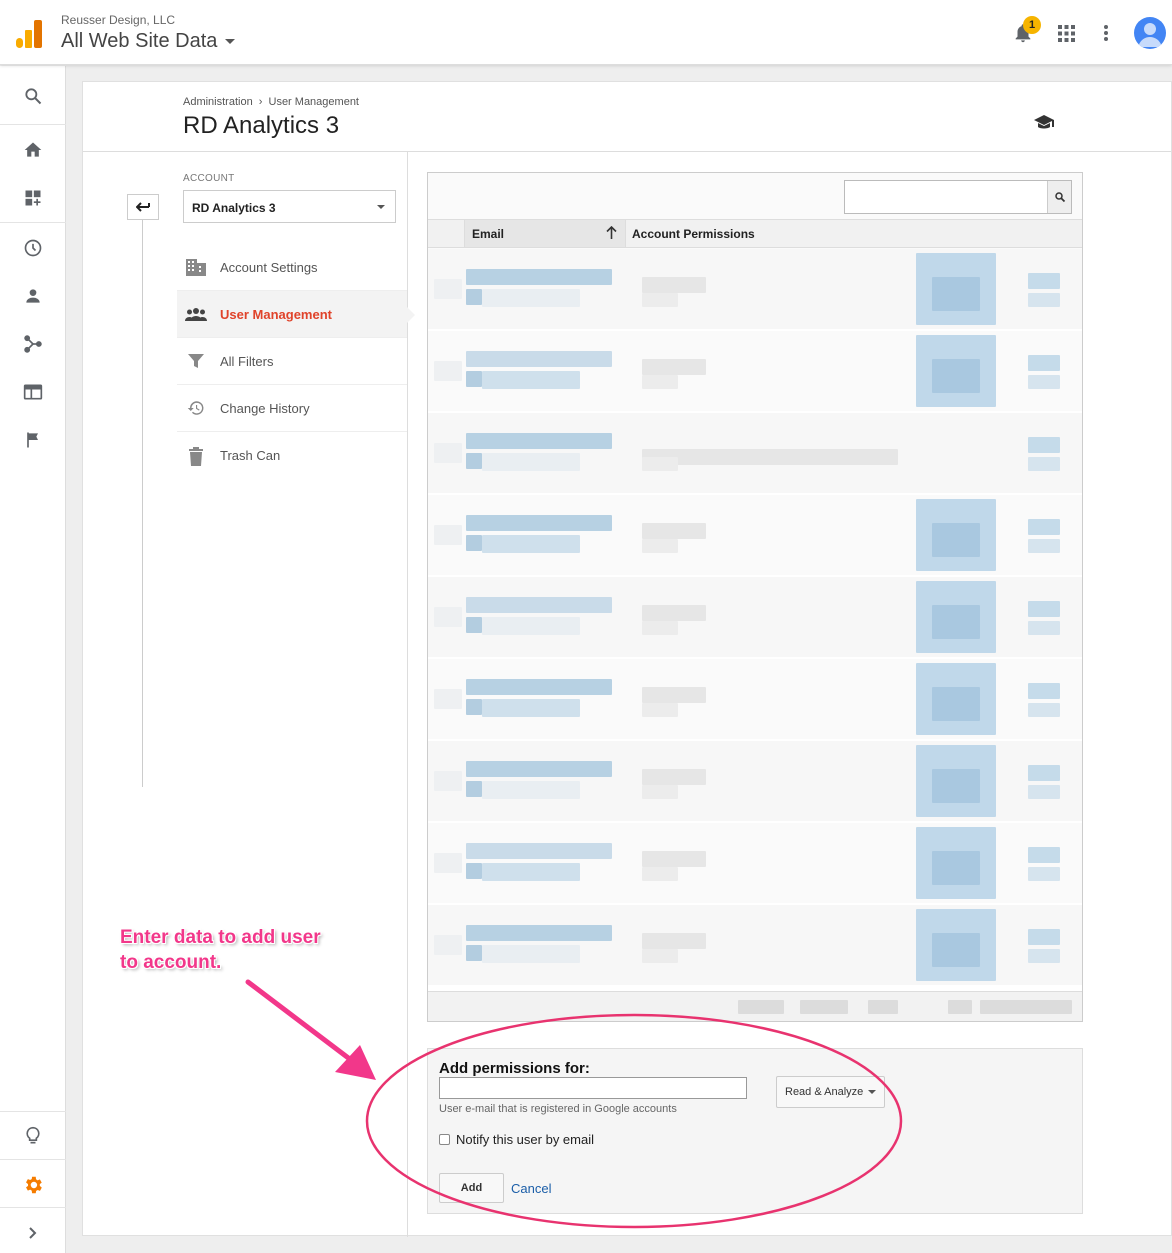  Describe the element at coordinates (627, 151) in the screenshot. I see `header-divider` at that location.